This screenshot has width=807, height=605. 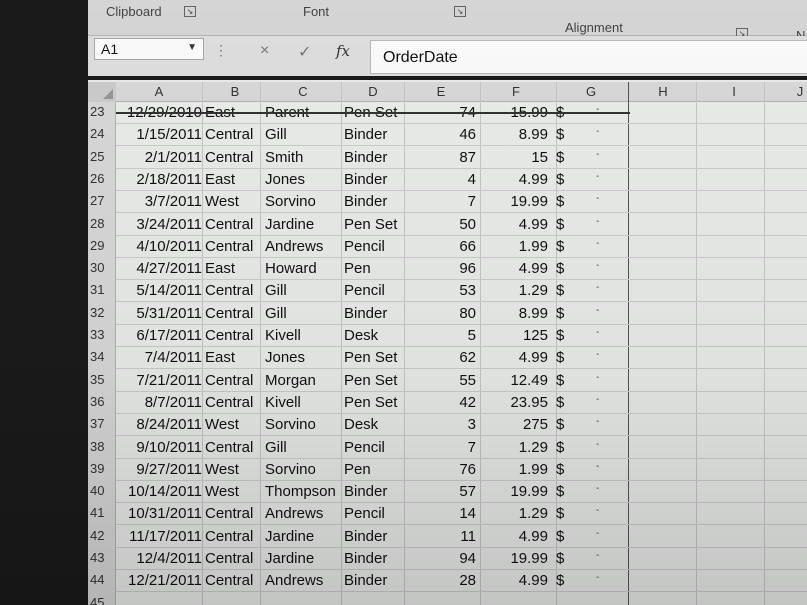 What do you see at coordinates (447, 202) in the screenshot?
I see `table-row: 27 3/7/2011 West Sorvino Binder 7 19.99 $ -` at bounding box center [447, 202].